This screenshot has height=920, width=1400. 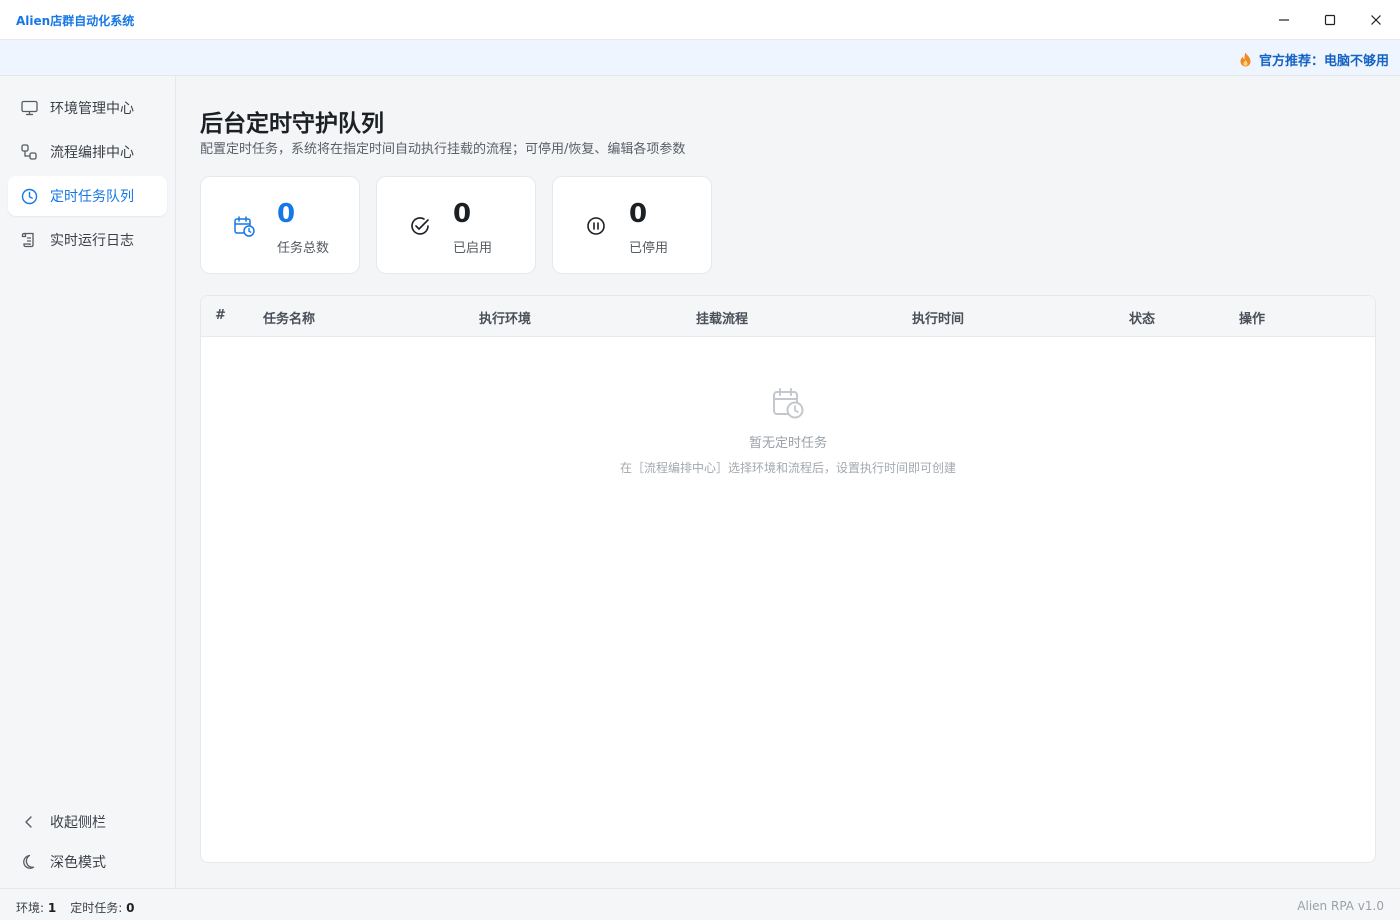 I want to click on chevron-left-icon, so click(x=29, y=822).